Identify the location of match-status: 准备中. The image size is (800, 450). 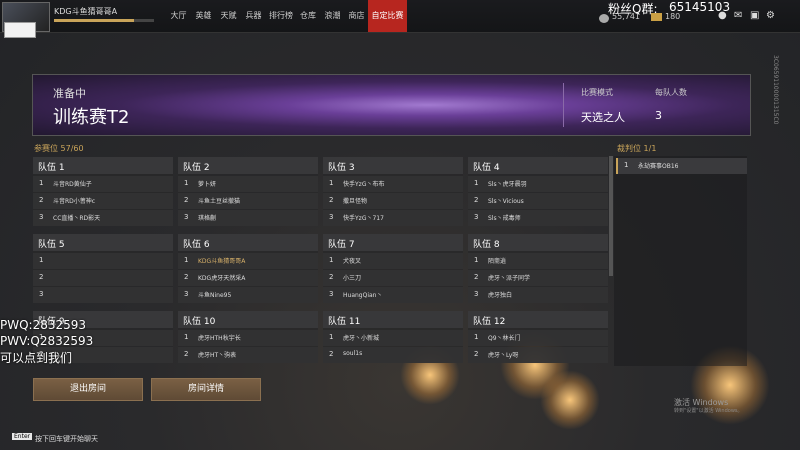
(69, 93).